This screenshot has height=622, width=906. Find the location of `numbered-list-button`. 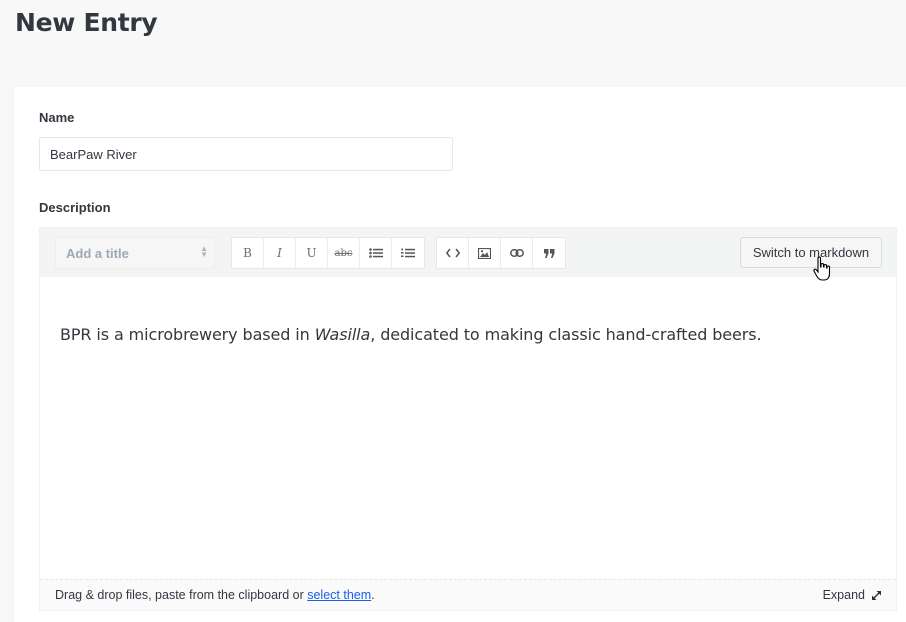

numbered-list-button is located at coordinates (408, 253).